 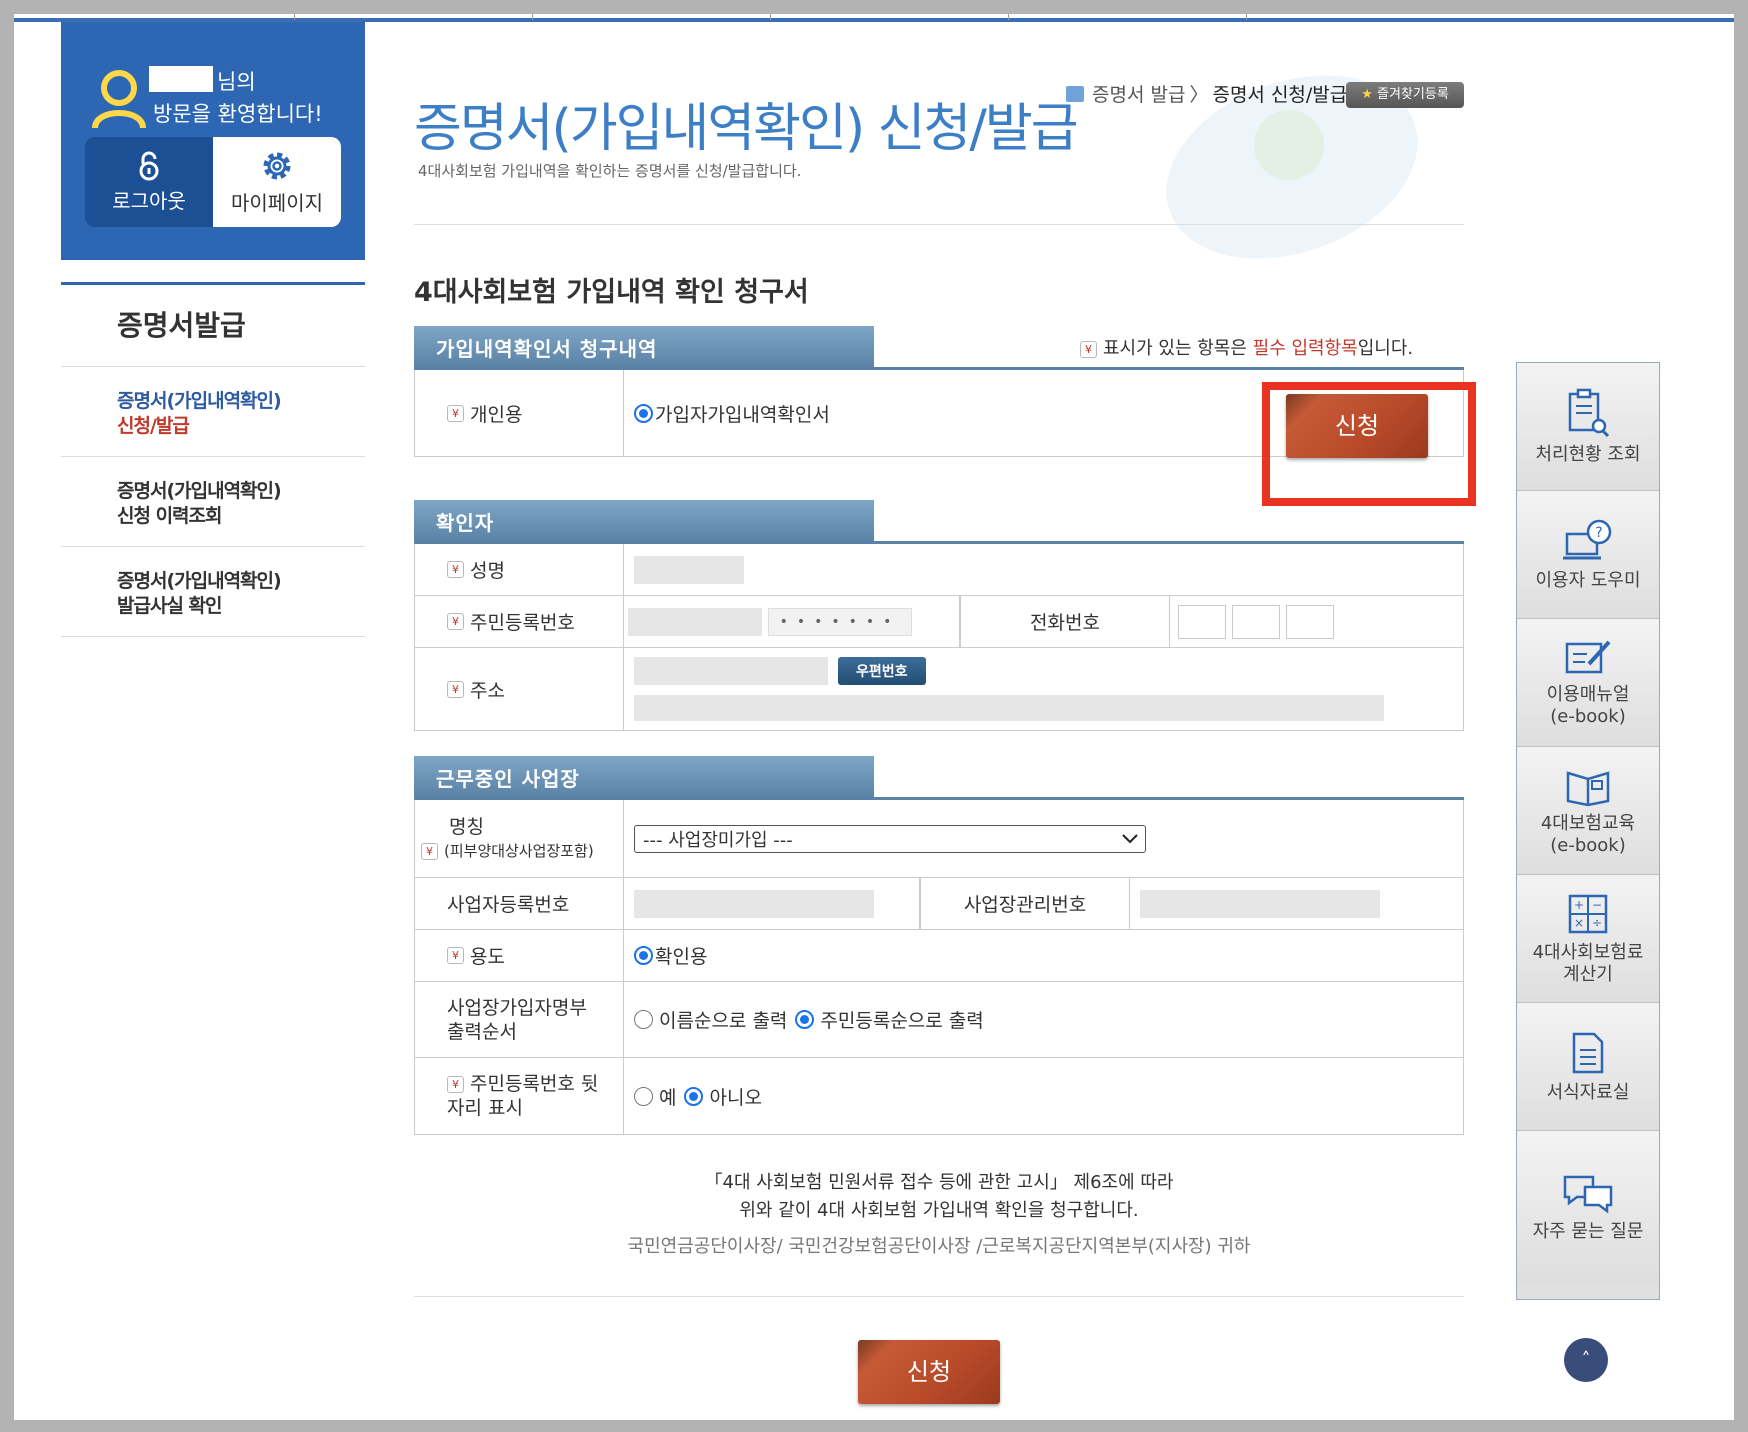 What do you see at coordinates (170, 516) in the screenshot?
I see `nav-item-line2: 신청 이력조회` at bounding box center [170, 516].